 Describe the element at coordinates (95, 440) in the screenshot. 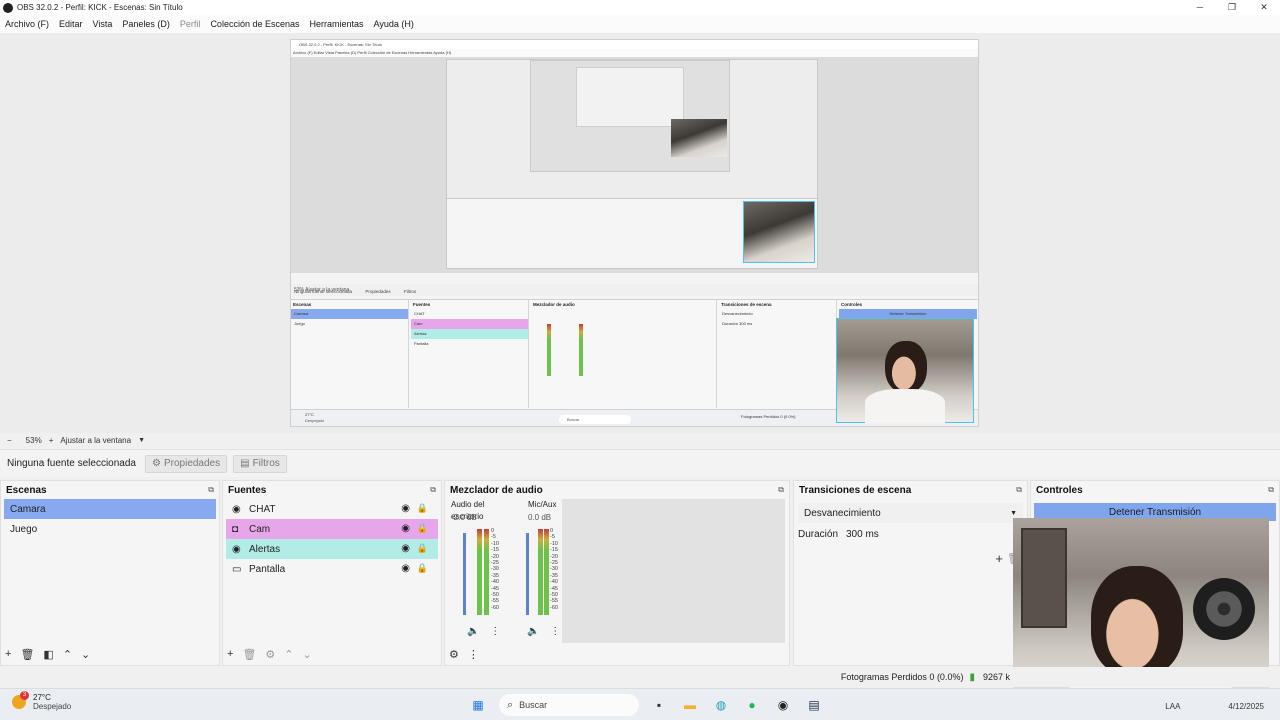

I see `fit-window-label: Ajustar a la ventana` at that location.